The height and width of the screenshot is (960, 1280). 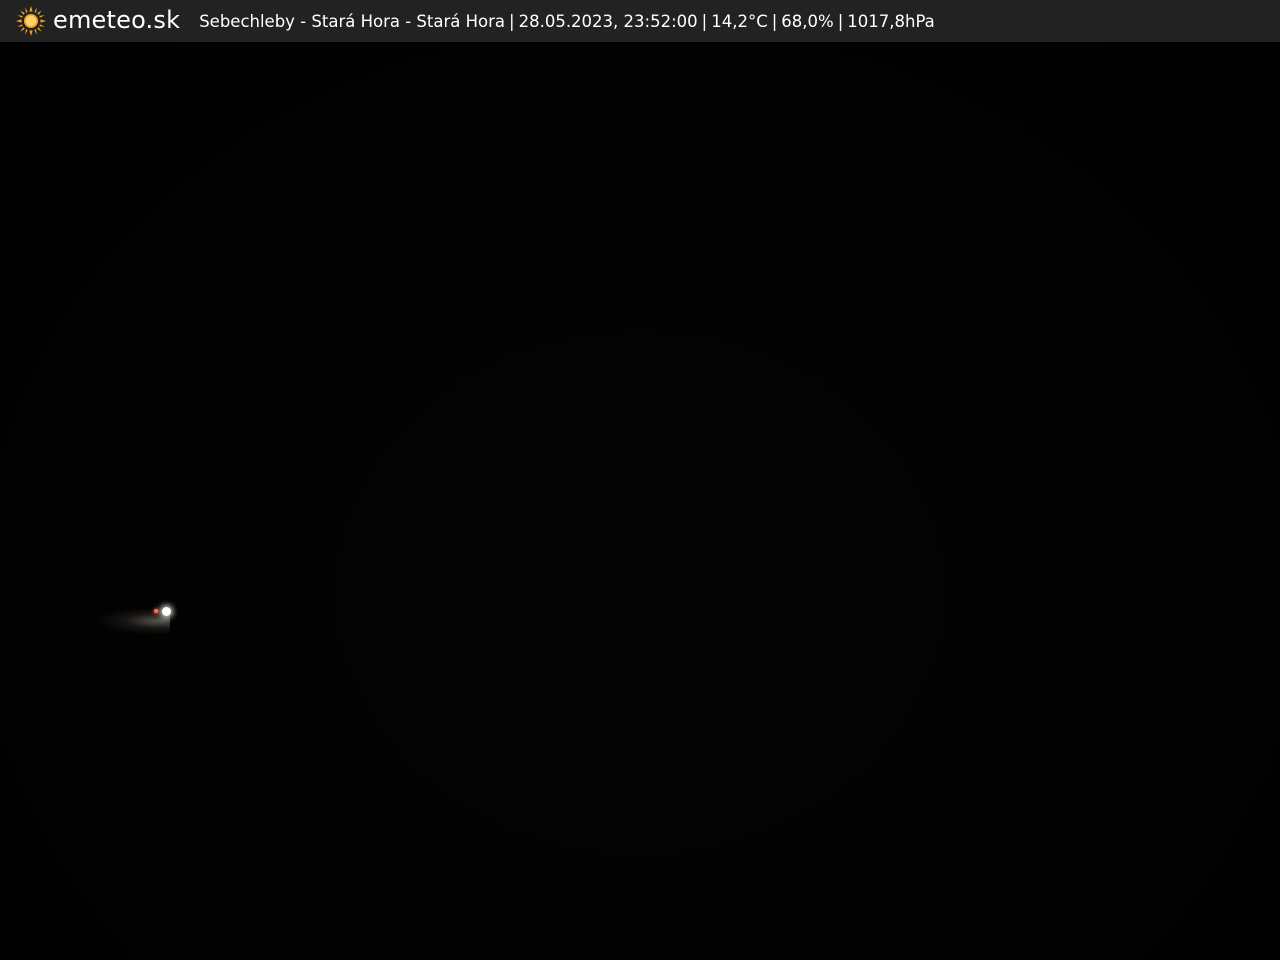 What do you see at coordinates (352, 21) in the screenshot?
I see `location-name: Sebechleby - Stará Hora - Stará Hora` at bounding box center [352, 21].